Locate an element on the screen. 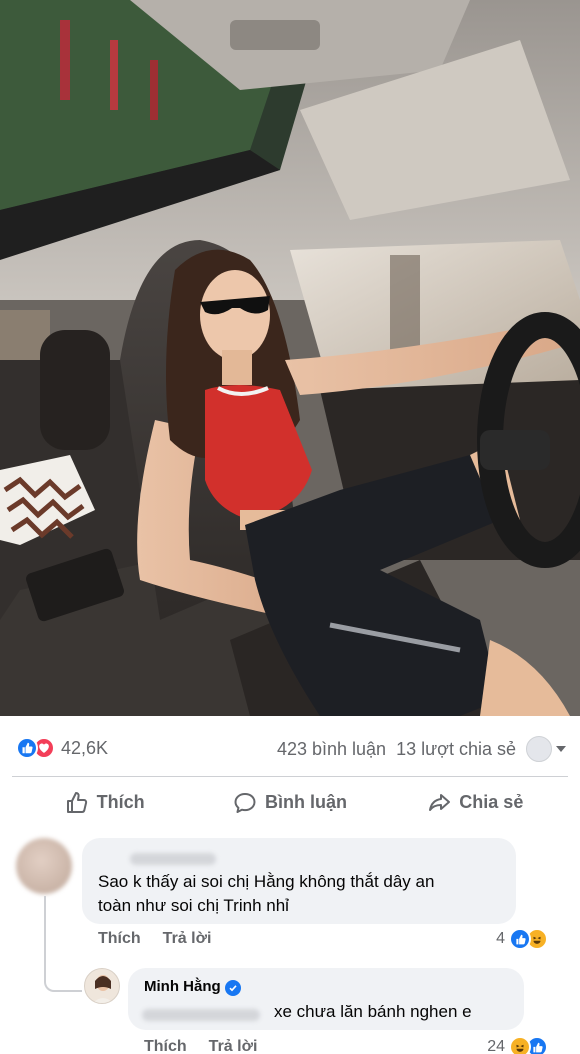 This screenshot has height=1054, width=580. comment-button: Bình luận is located at coordinates (289, 802).